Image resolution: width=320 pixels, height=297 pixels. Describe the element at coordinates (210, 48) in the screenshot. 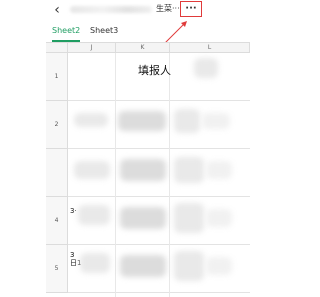

I see `column-header-l: L` at that location.